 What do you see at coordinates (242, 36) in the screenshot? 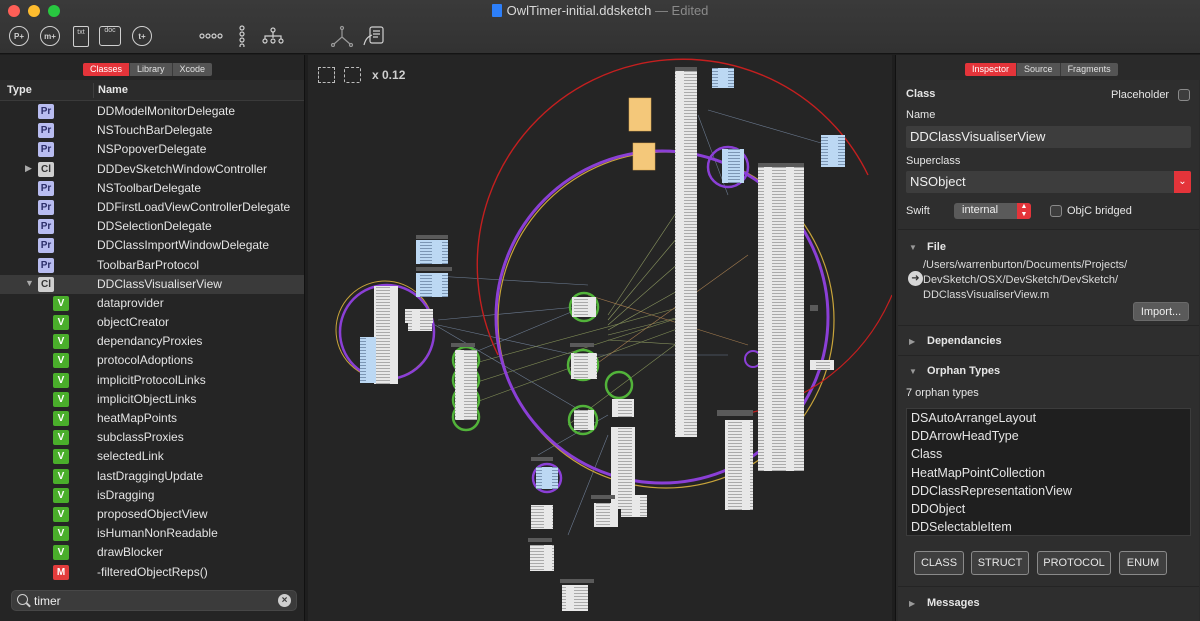
I see `layout-vertical-button` at bounding box center [242, 36].